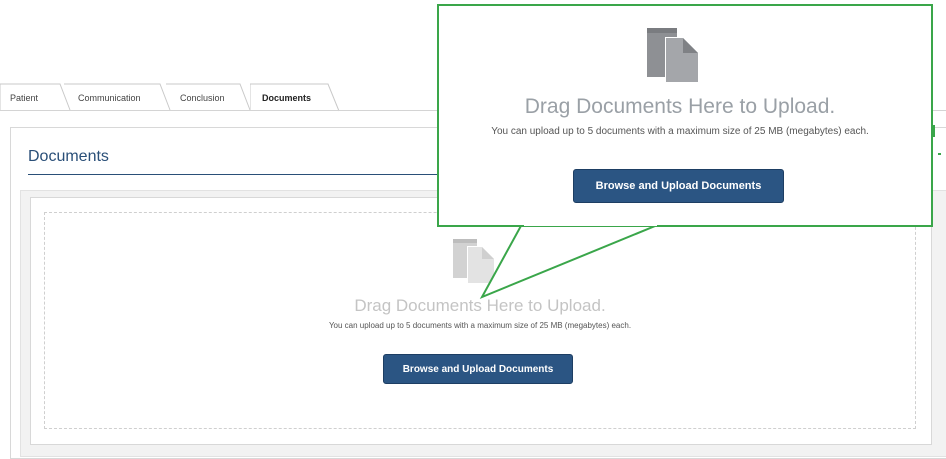 The width and height of the screenshot is (946, 459). What do you see at coordinates (672, 55) in the screenshot?
I see `documents-icon` at bounding box center [672, 55].